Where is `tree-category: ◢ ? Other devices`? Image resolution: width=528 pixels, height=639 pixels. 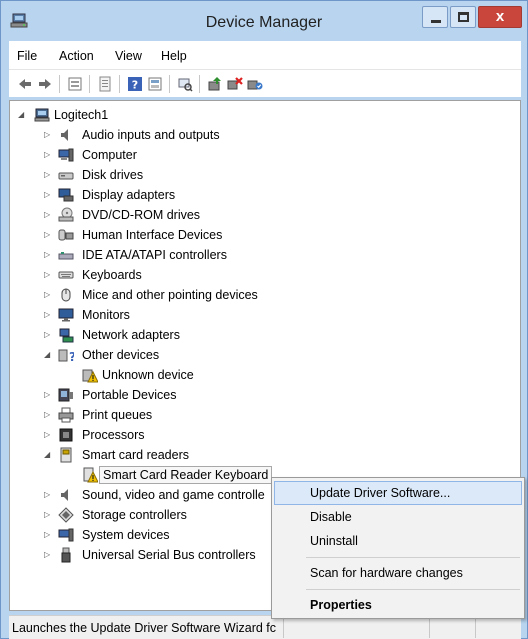 tree-category: ◢ ? Other devices is located at coordinates (265, 355).